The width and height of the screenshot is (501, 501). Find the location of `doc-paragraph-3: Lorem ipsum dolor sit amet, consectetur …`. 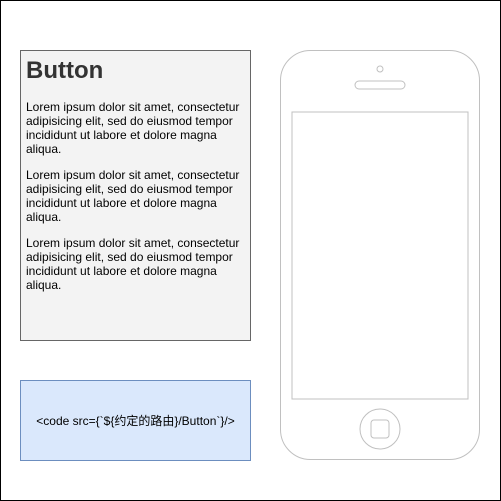

doc-paragraph-3: Lorem ipsum dolor sit amet, consectetur … is located at coordinates (133, 264).